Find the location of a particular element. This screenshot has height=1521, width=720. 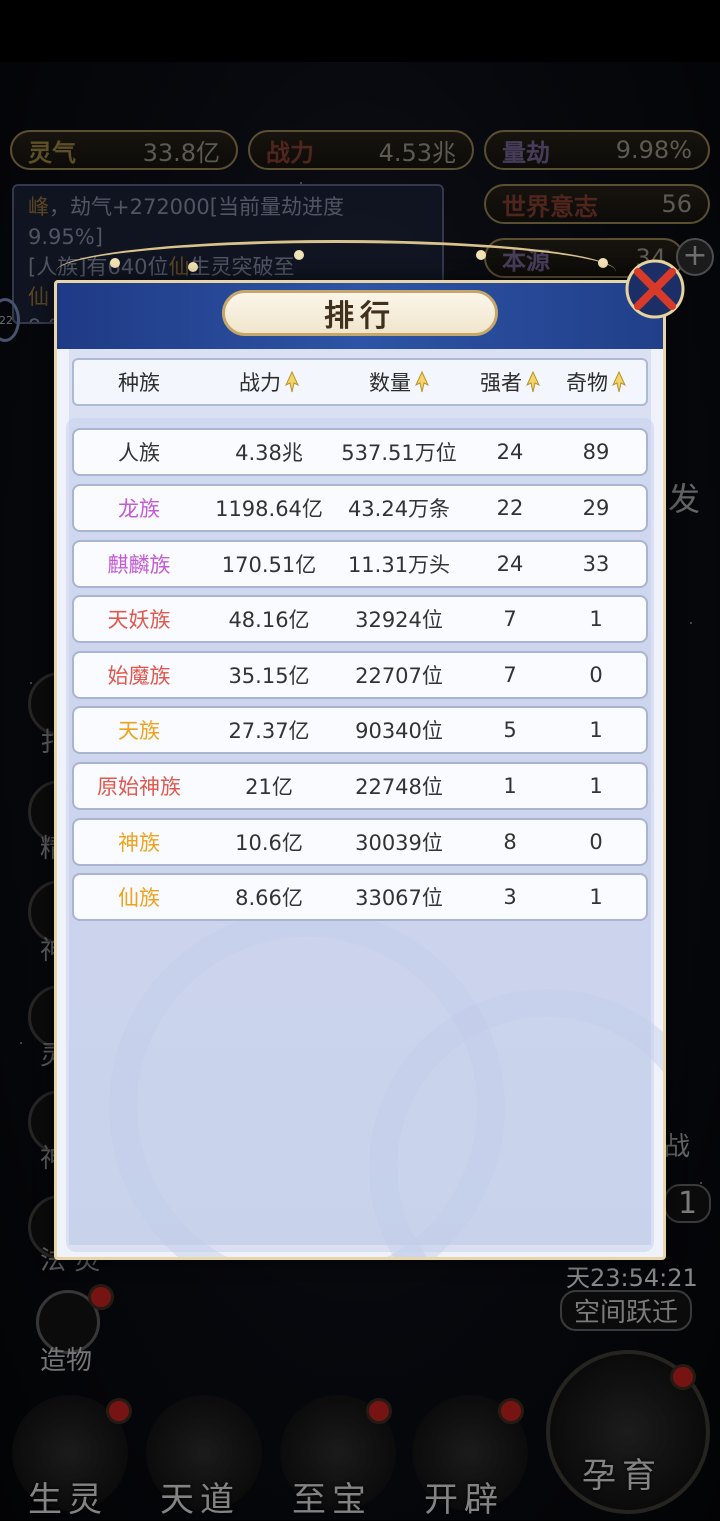

column-power-label: 战力 is located at coordinates (260, 383).